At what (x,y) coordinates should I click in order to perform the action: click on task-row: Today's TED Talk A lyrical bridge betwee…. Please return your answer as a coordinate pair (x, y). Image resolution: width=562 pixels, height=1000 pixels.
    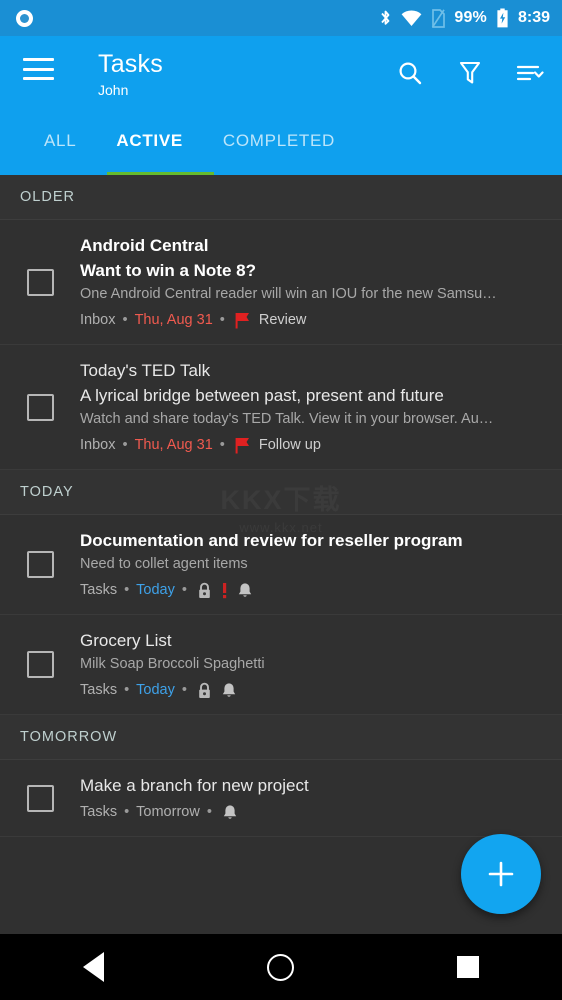
    Looking at the image, I should click on (281, 407).